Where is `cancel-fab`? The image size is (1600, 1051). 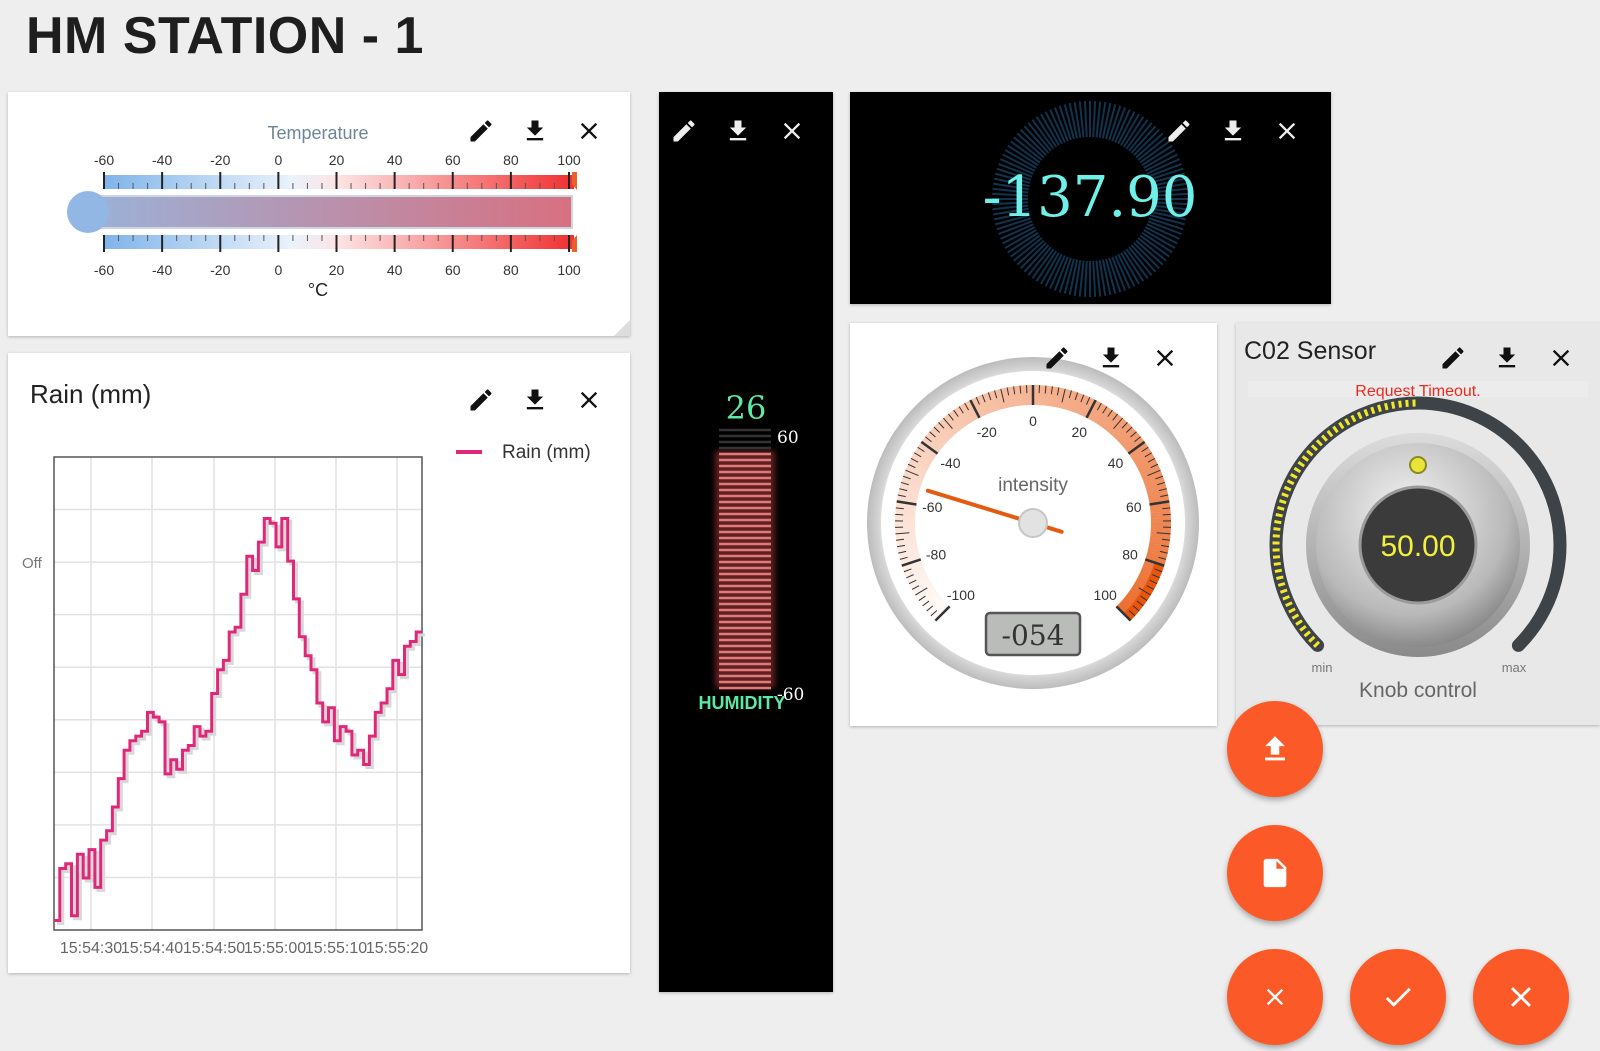
cancel-fab is located at coordinates (1275, 997).